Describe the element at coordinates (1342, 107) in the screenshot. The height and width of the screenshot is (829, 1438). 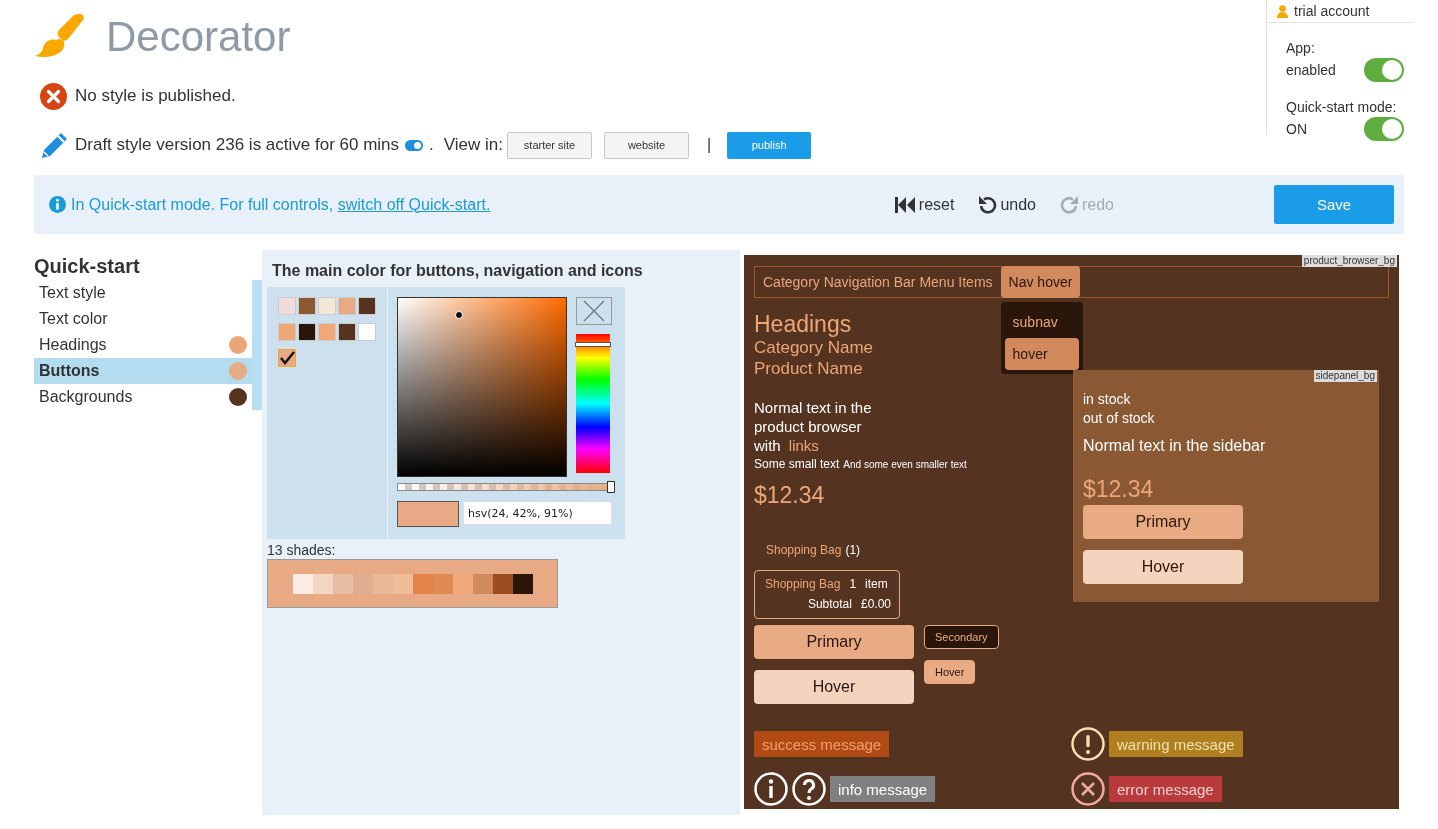
I see `setting-label: Quick-start mode:` at that location.